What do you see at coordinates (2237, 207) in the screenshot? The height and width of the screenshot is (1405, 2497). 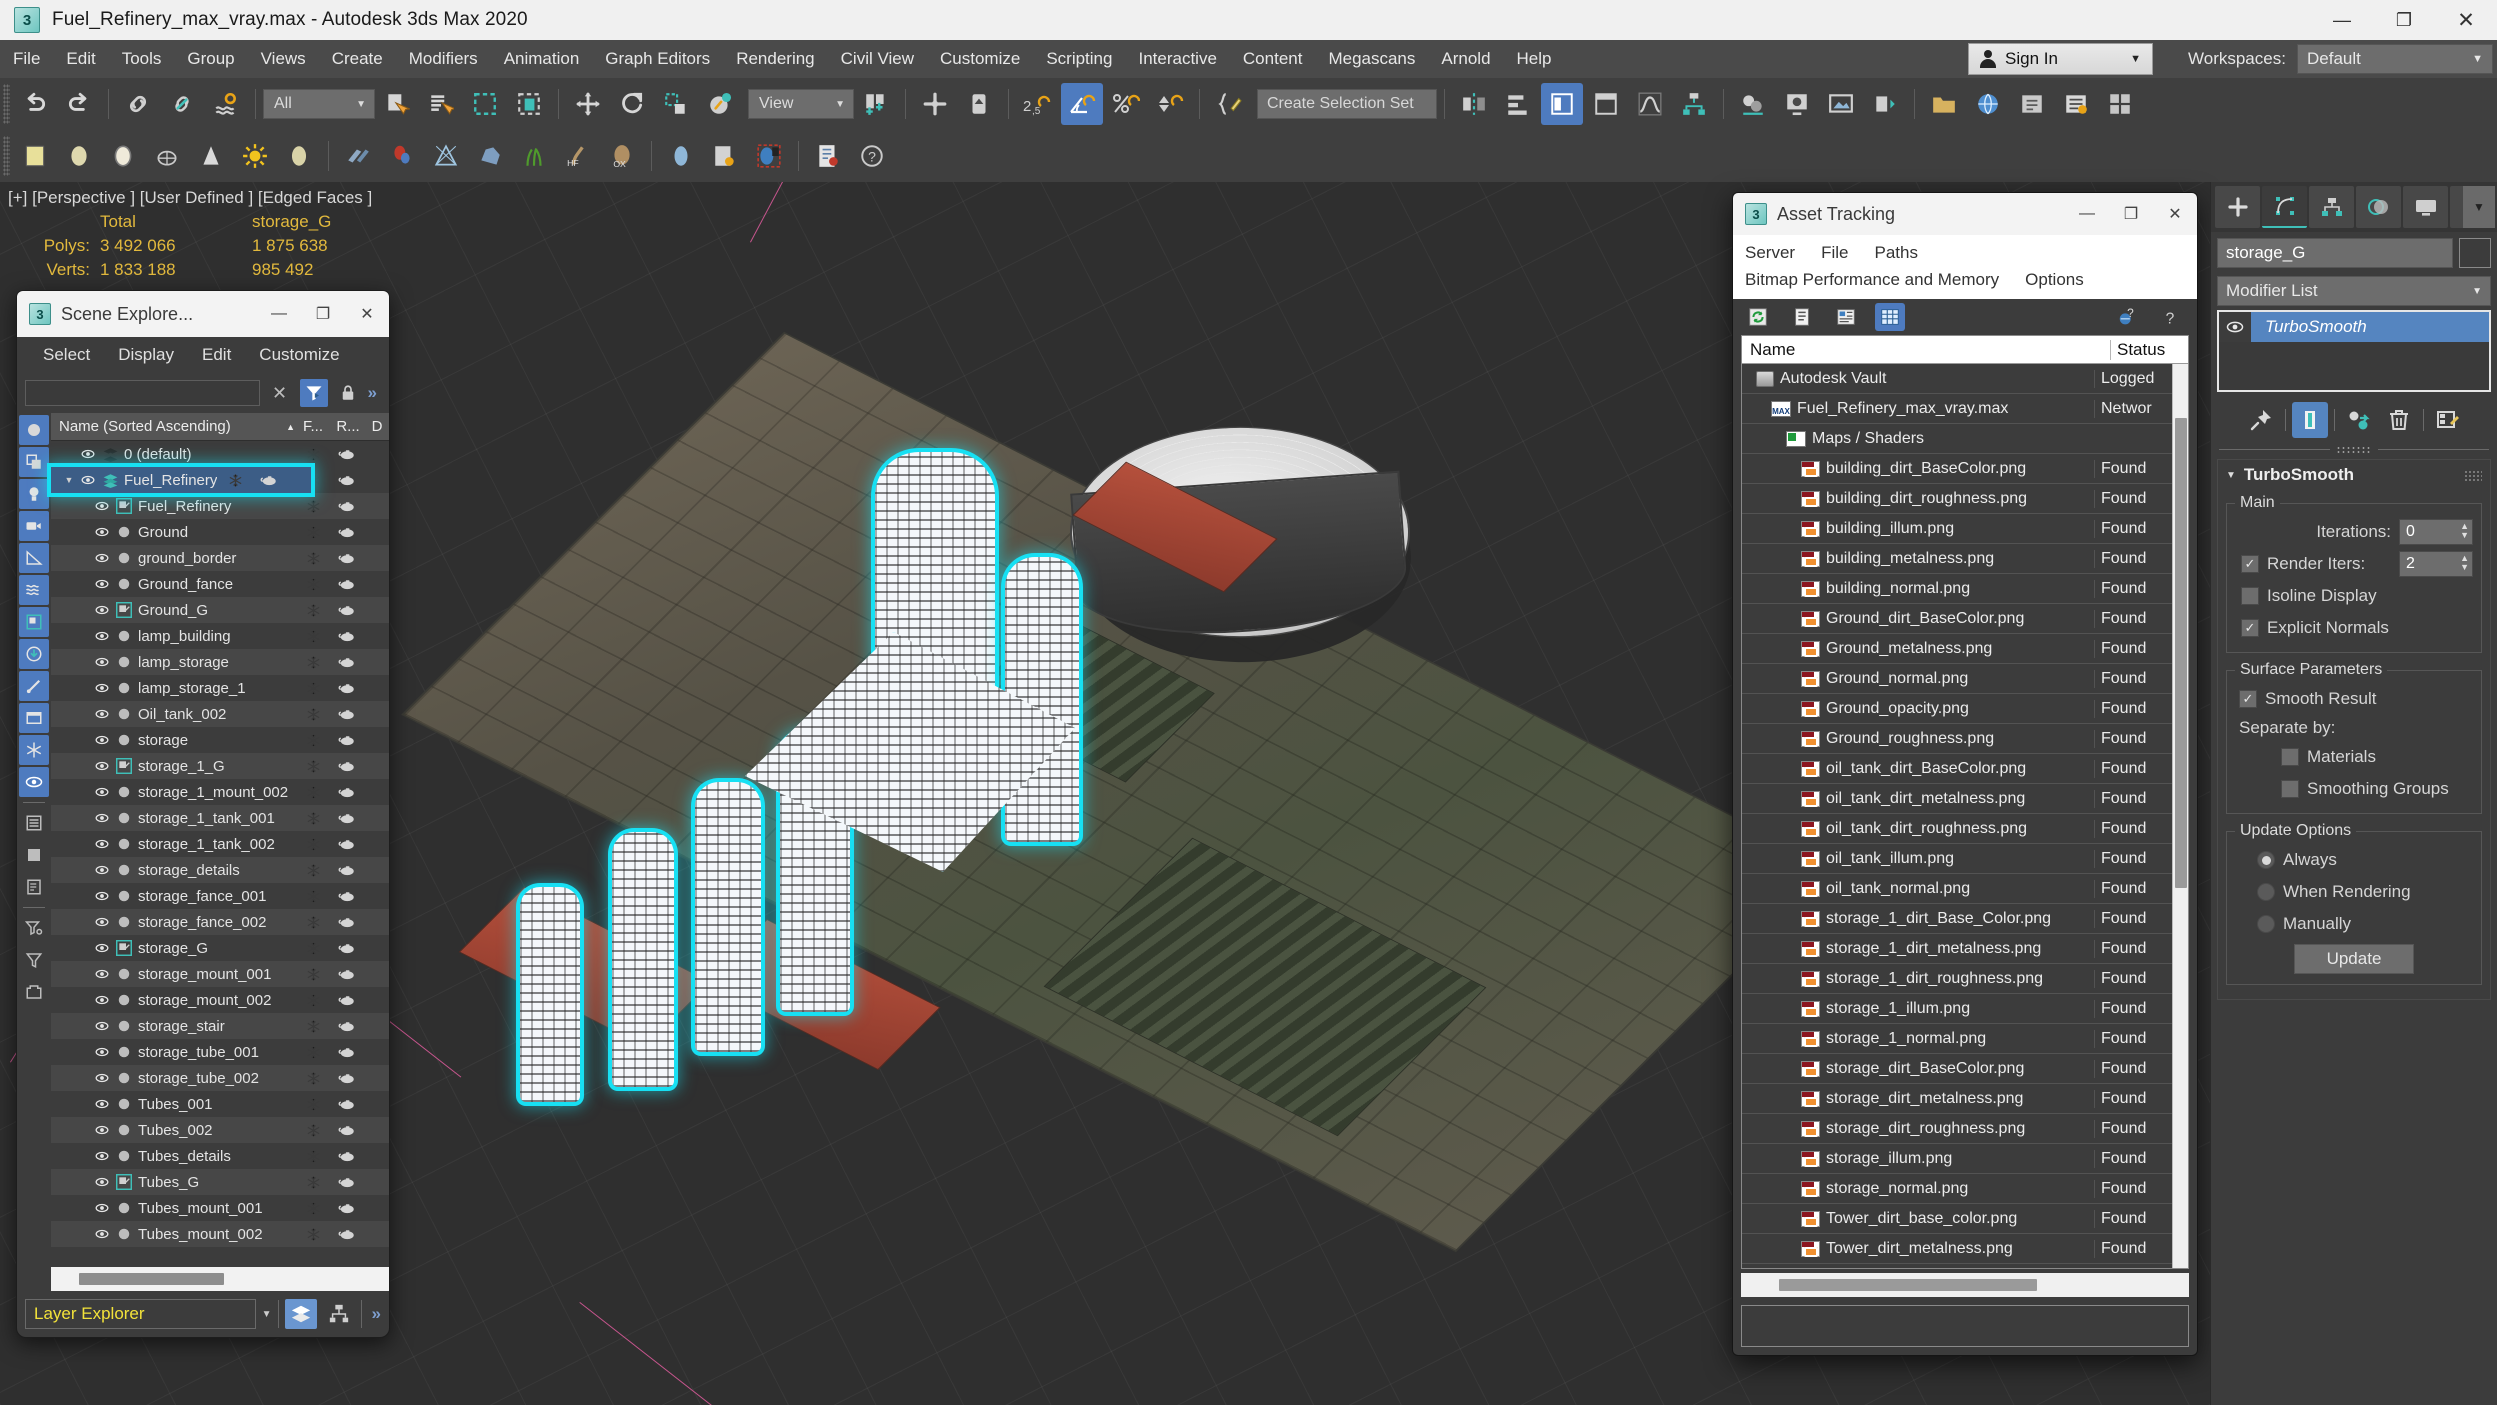 I see `create-tab` at bounding box center [2237, 207].